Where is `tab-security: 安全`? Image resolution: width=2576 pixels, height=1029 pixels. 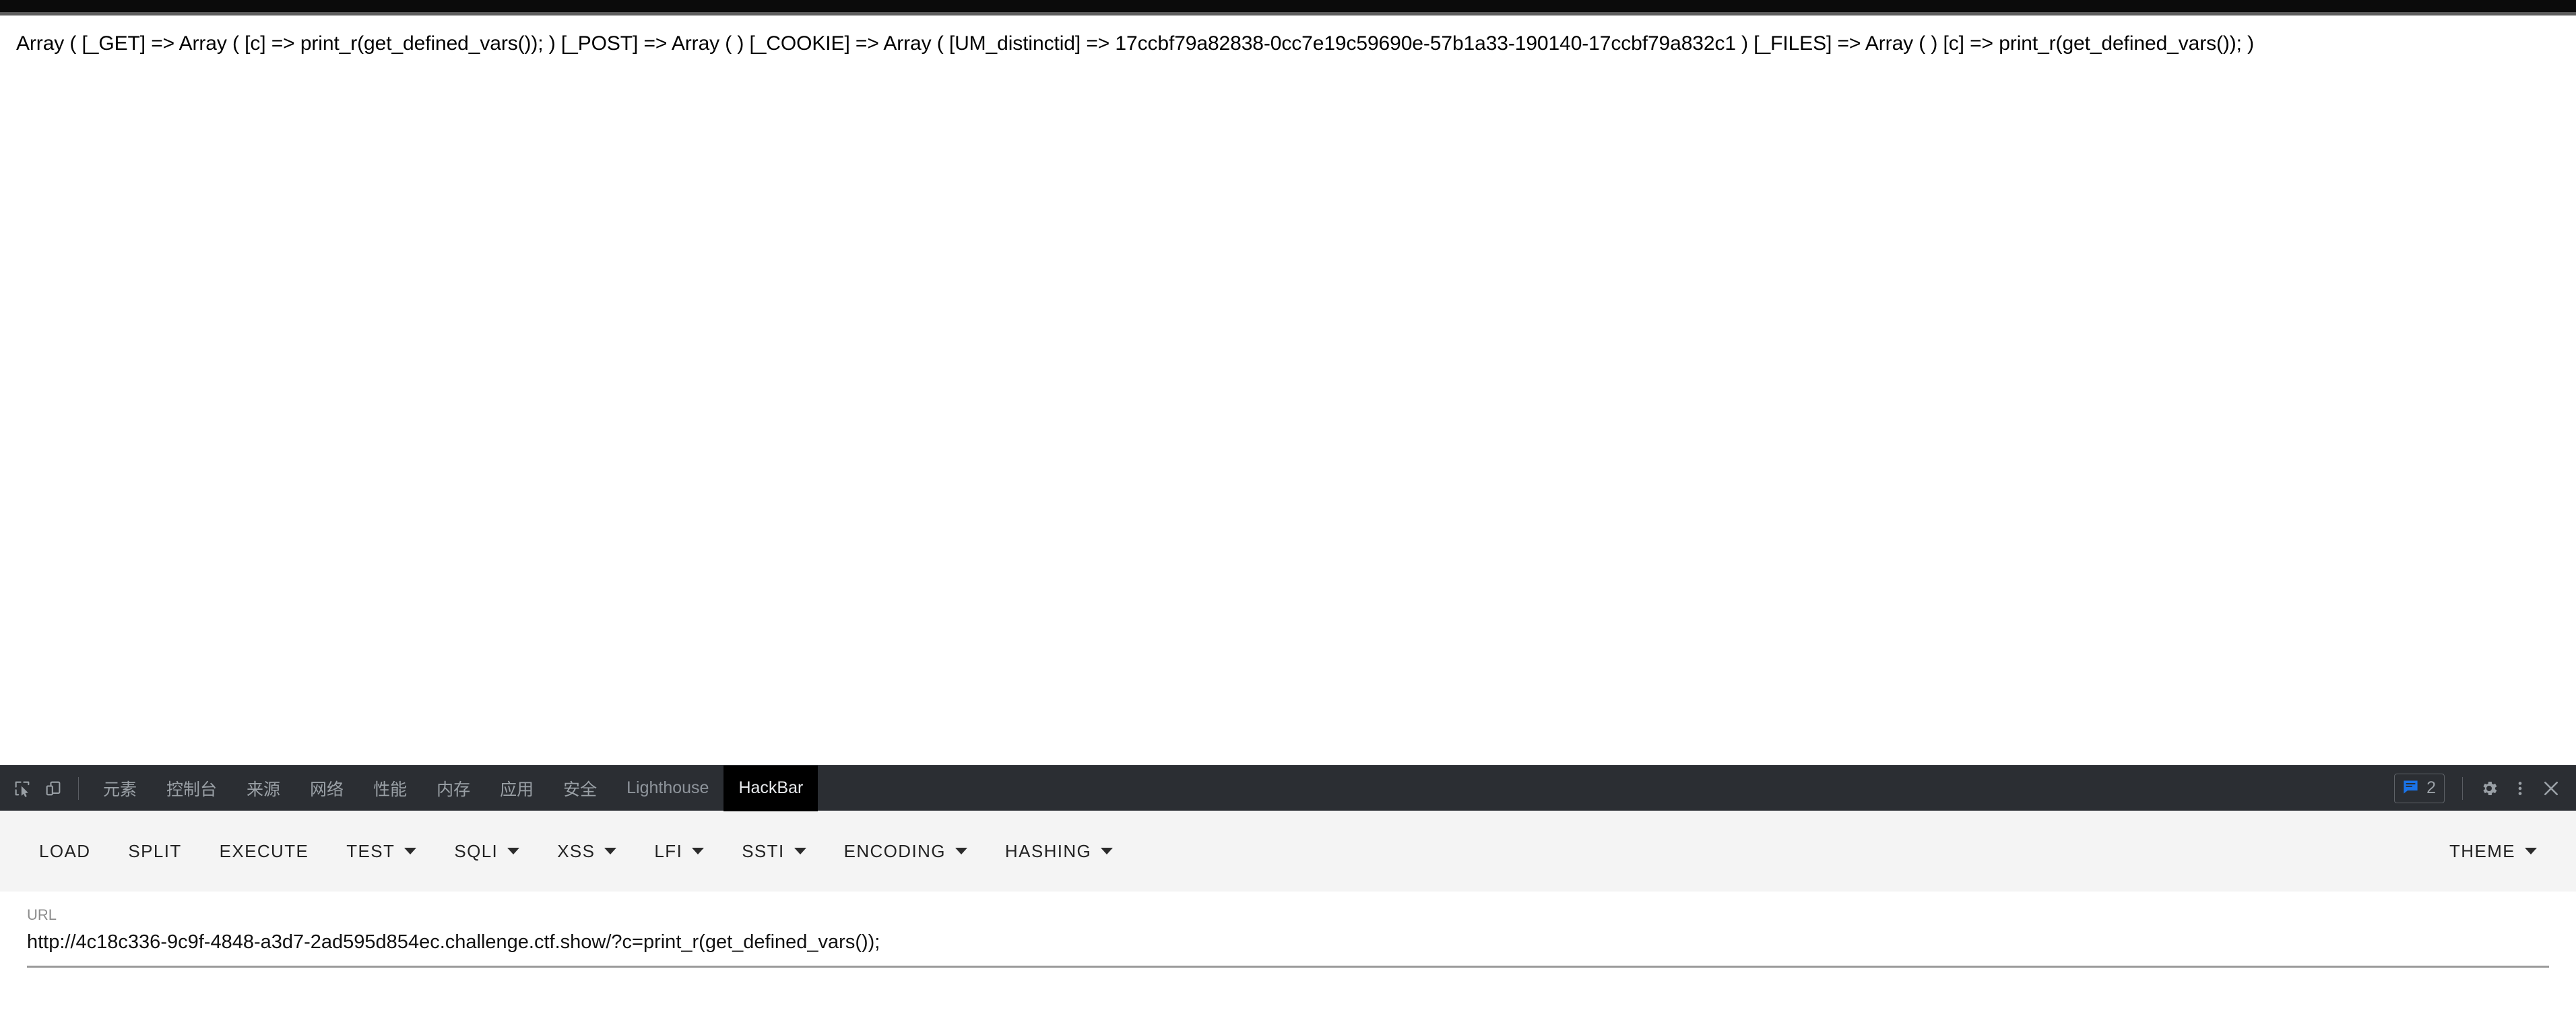
tab-security: 安全 is located at coordinates (580, 788).